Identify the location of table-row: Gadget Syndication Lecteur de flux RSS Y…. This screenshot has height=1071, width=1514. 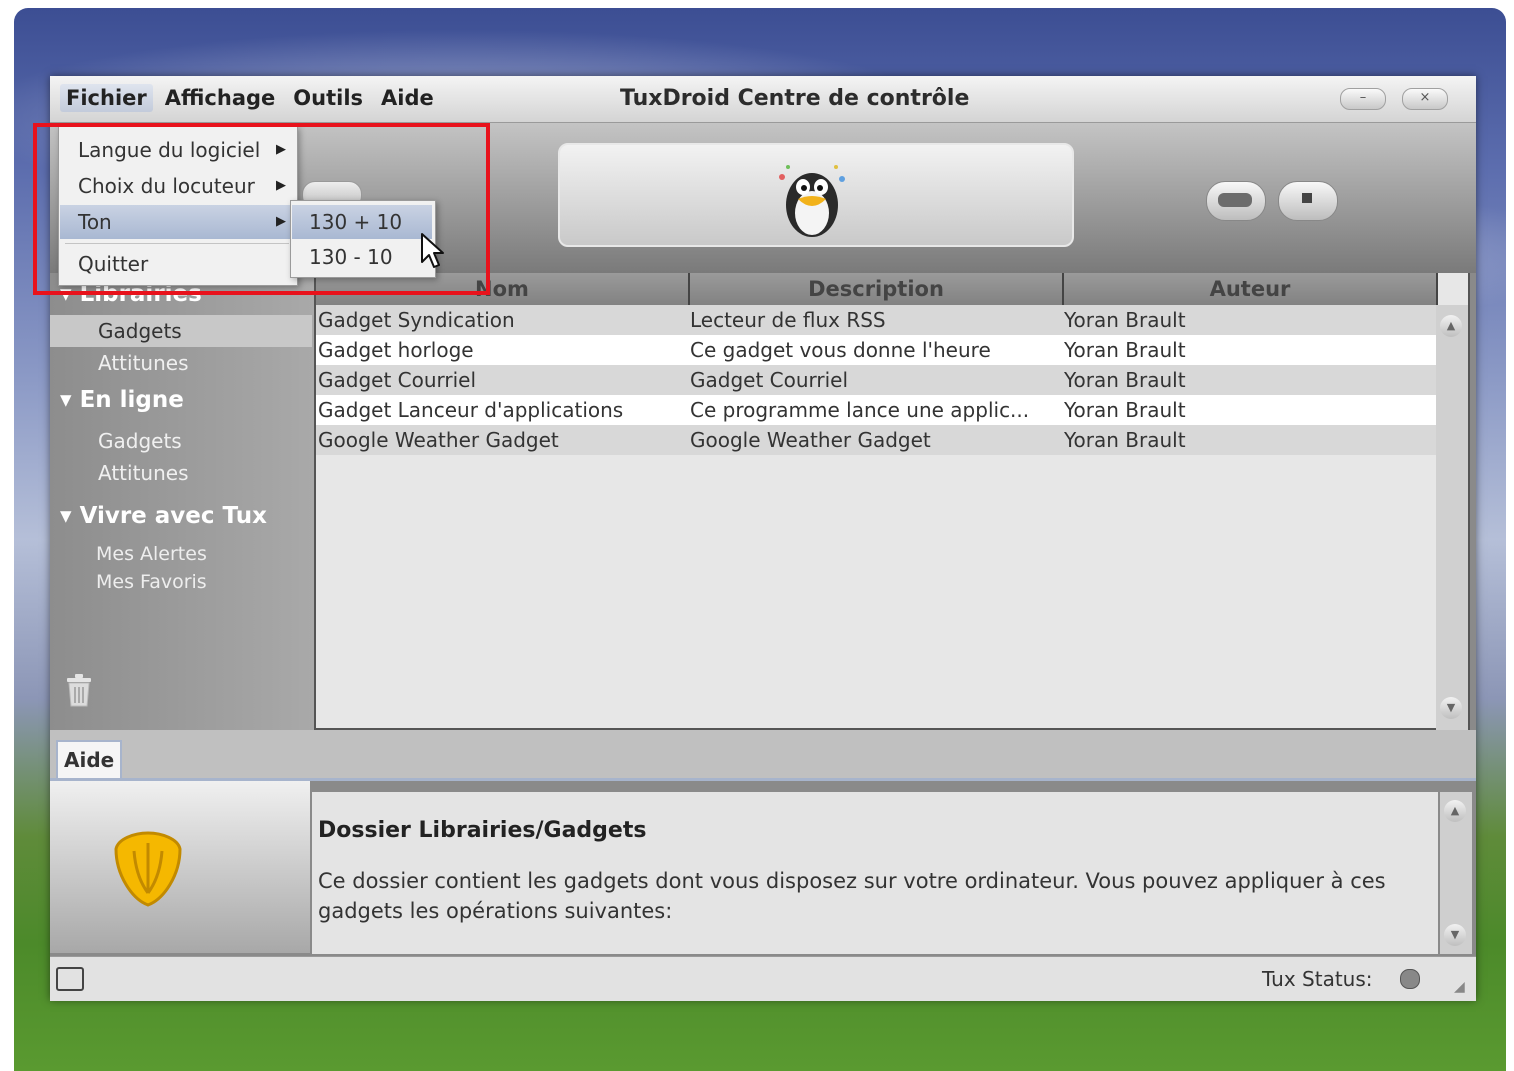
(876, 320).